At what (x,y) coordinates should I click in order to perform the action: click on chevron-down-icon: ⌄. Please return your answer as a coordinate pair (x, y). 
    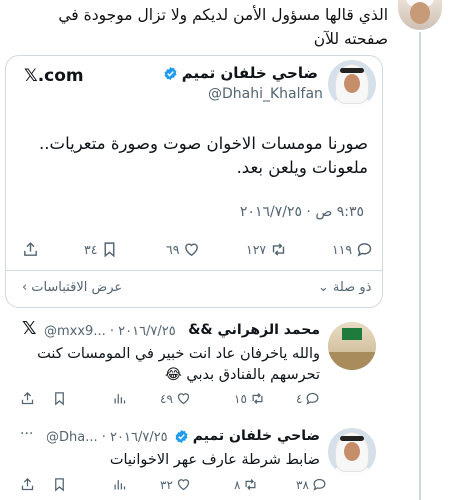
    Looking at the image, I should click on (323, 287).